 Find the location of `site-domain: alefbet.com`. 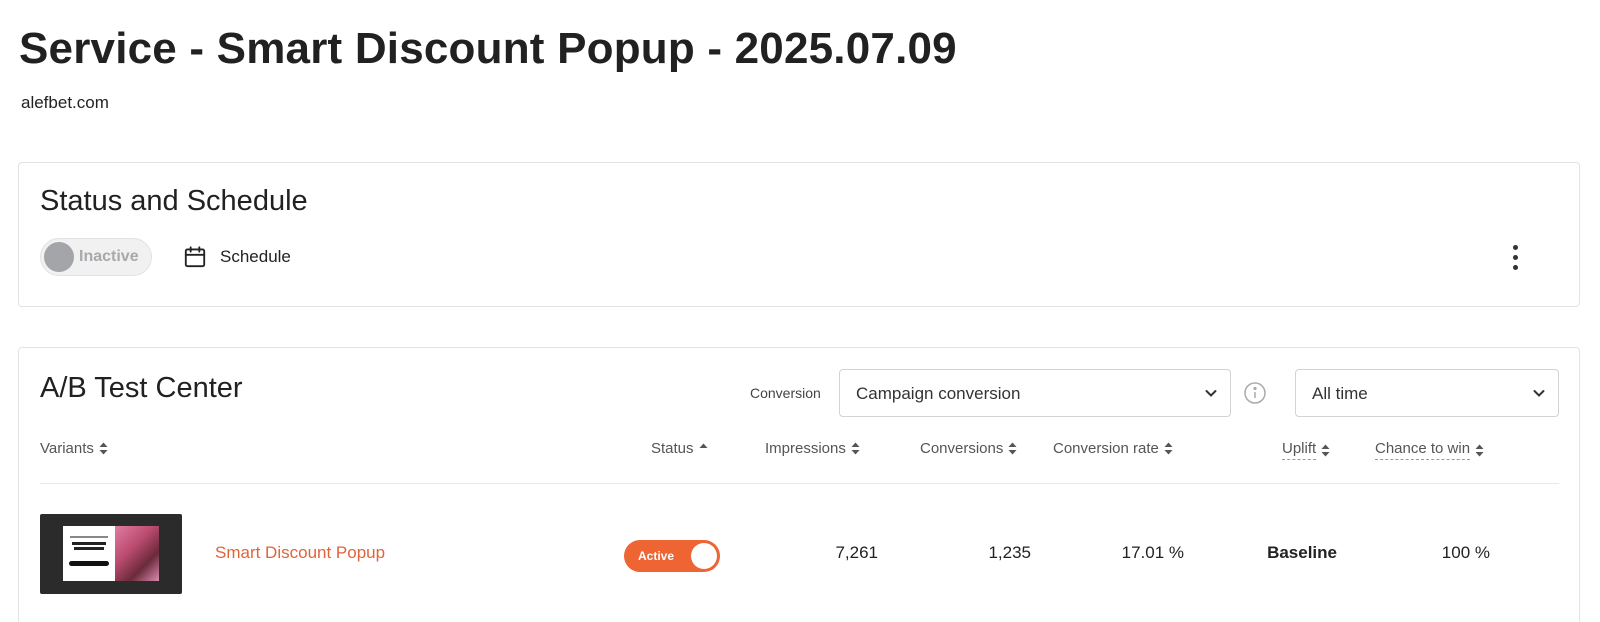

site-domain: alefbet.com is located at coordinates (65, 102).